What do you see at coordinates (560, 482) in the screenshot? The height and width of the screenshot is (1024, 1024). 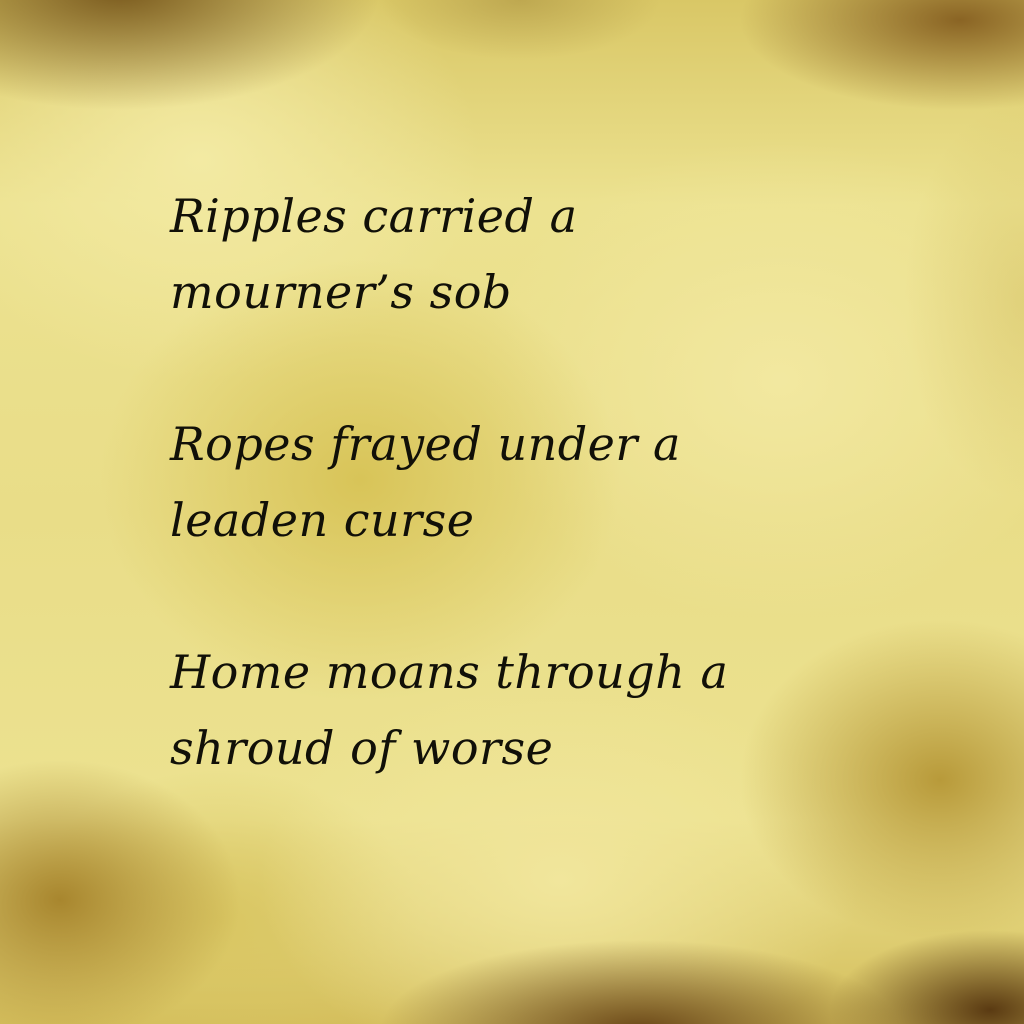 I see `stanza-2: Ropes frayed under a leaden curse` at bounding box center [560, 482].